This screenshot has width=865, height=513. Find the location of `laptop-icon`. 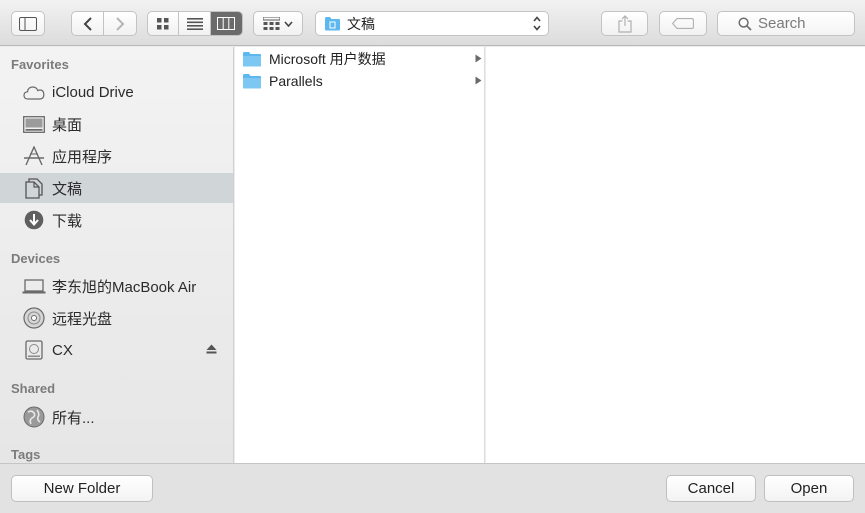

laptop-icon is located at coordinates (34, 286).